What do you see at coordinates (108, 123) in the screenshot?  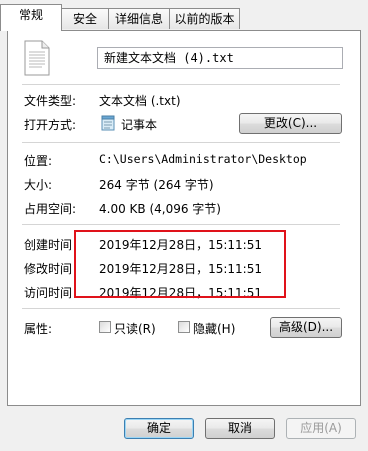 I see `notepad-icon` at bounding box center [108, 123].